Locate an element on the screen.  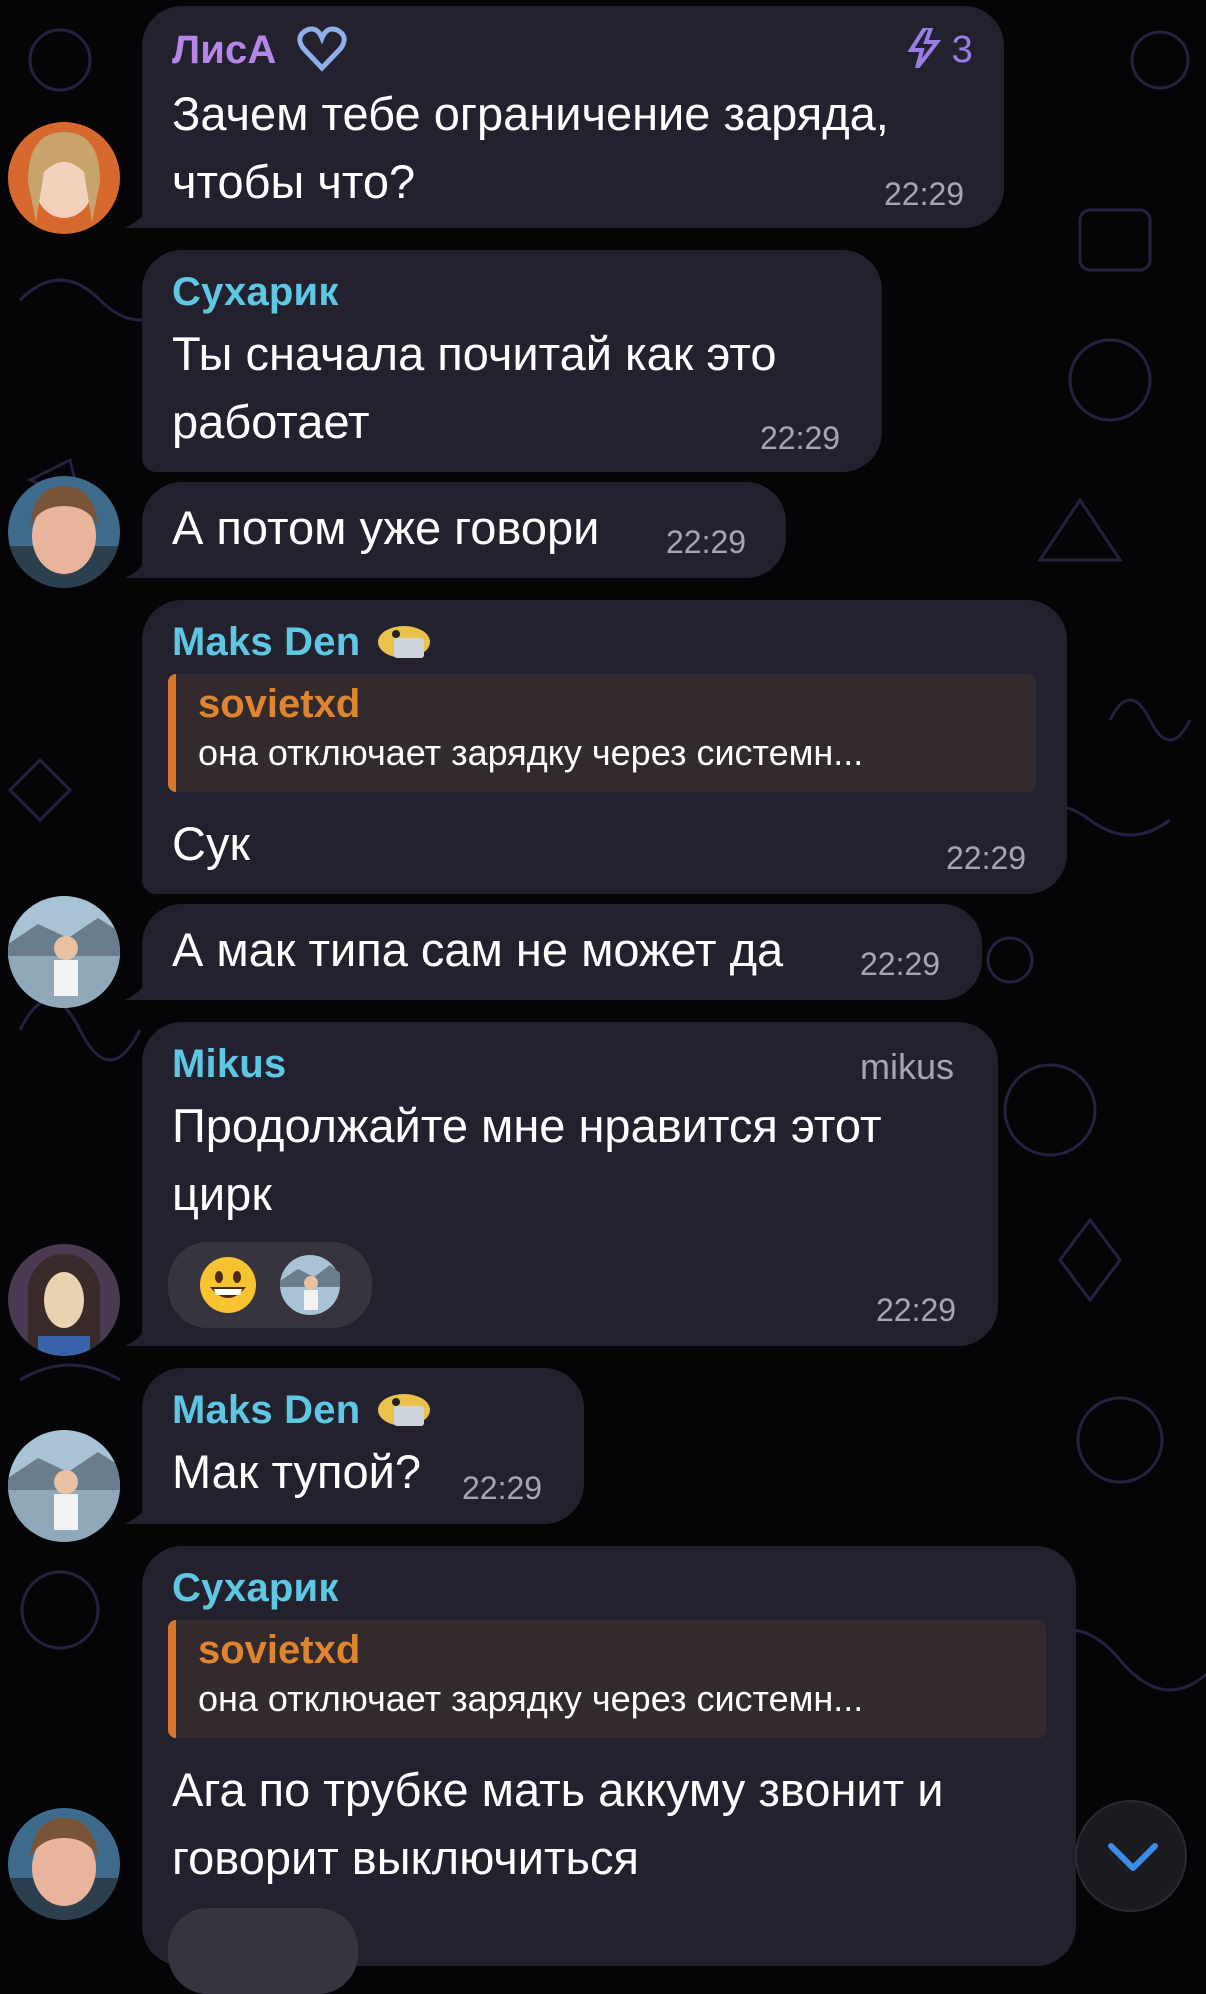
message-text-line: А мак типа сам не может да is located at coordinates (478, 949).